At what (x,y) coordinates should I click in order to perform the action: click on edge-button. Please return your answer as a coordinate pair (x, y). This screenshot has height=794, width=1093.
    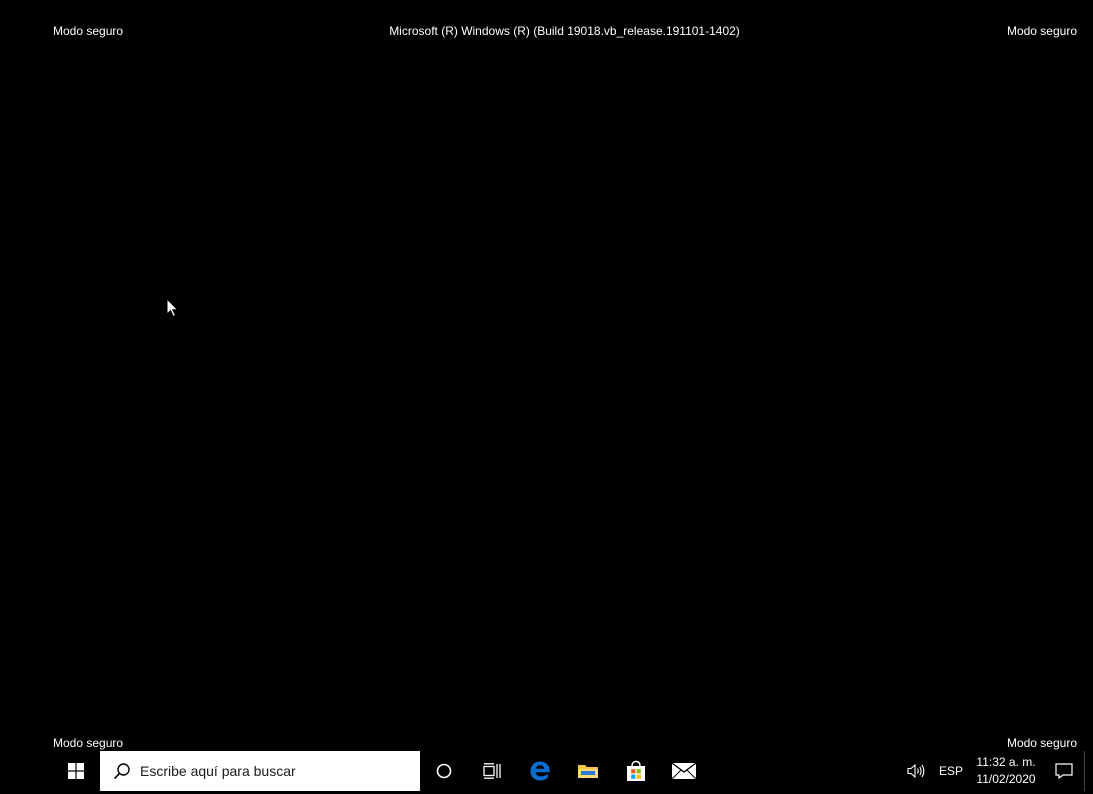
    Looking at the image, I should click on (540, 771).